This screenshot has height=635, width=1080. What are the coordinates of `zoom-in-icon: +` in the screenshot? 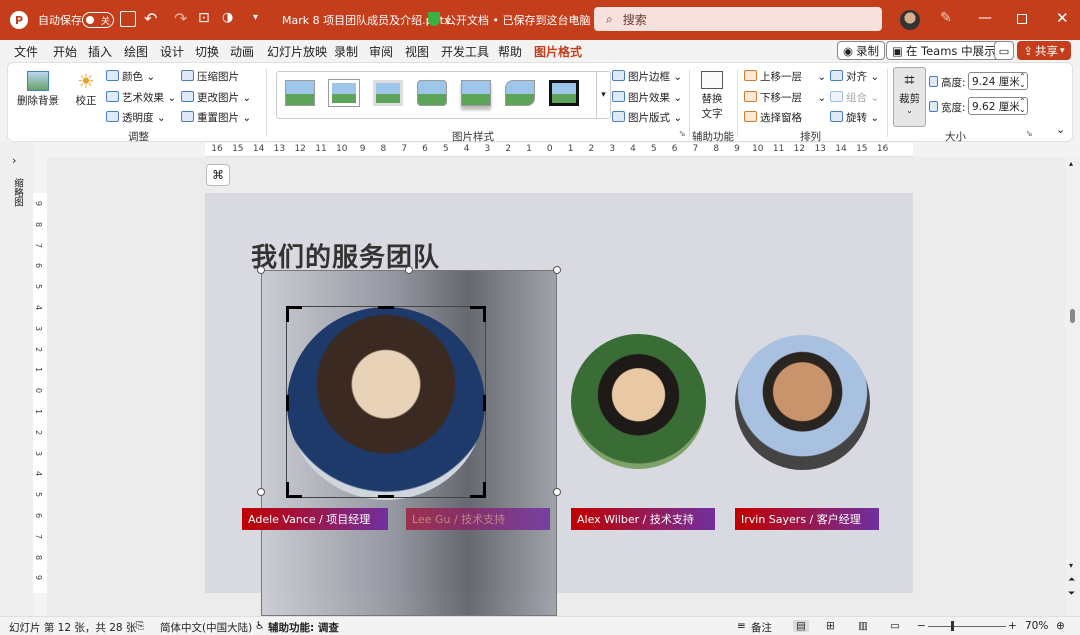 It's located at (1012, 626).